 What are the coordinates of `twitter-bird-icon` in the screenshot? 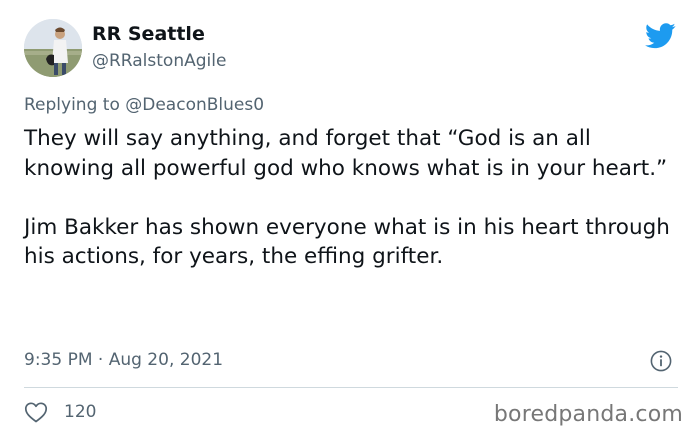 It's located at (660, 36).